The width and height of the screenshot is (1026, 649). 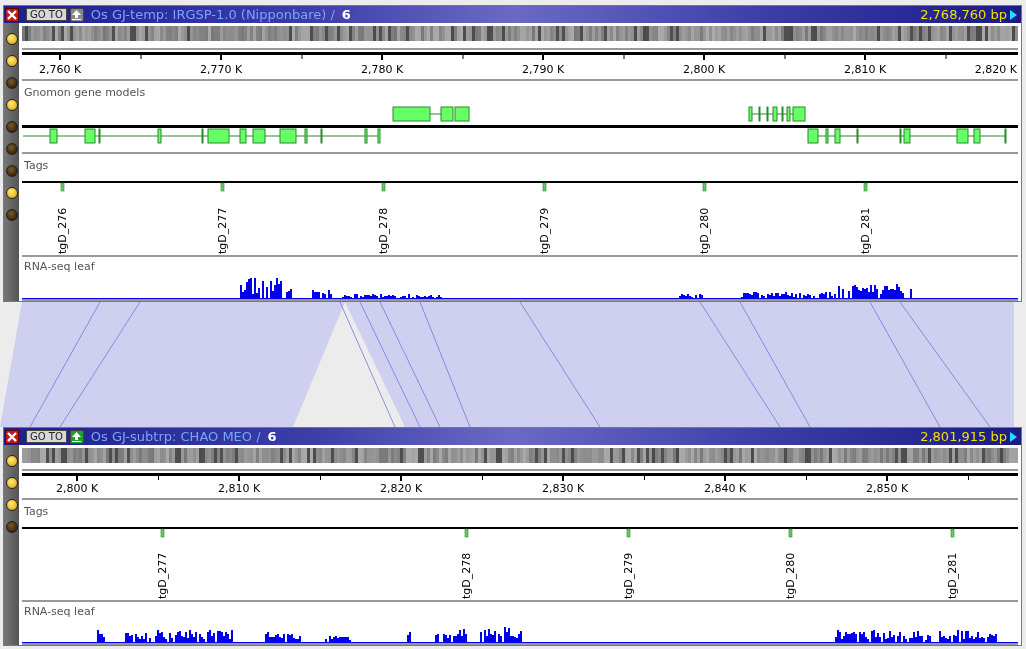 What do you see at coordinates (221, 69) in the screenshot?
I see `ruler-label: 2,770 K` at bounding box center [221, 69].